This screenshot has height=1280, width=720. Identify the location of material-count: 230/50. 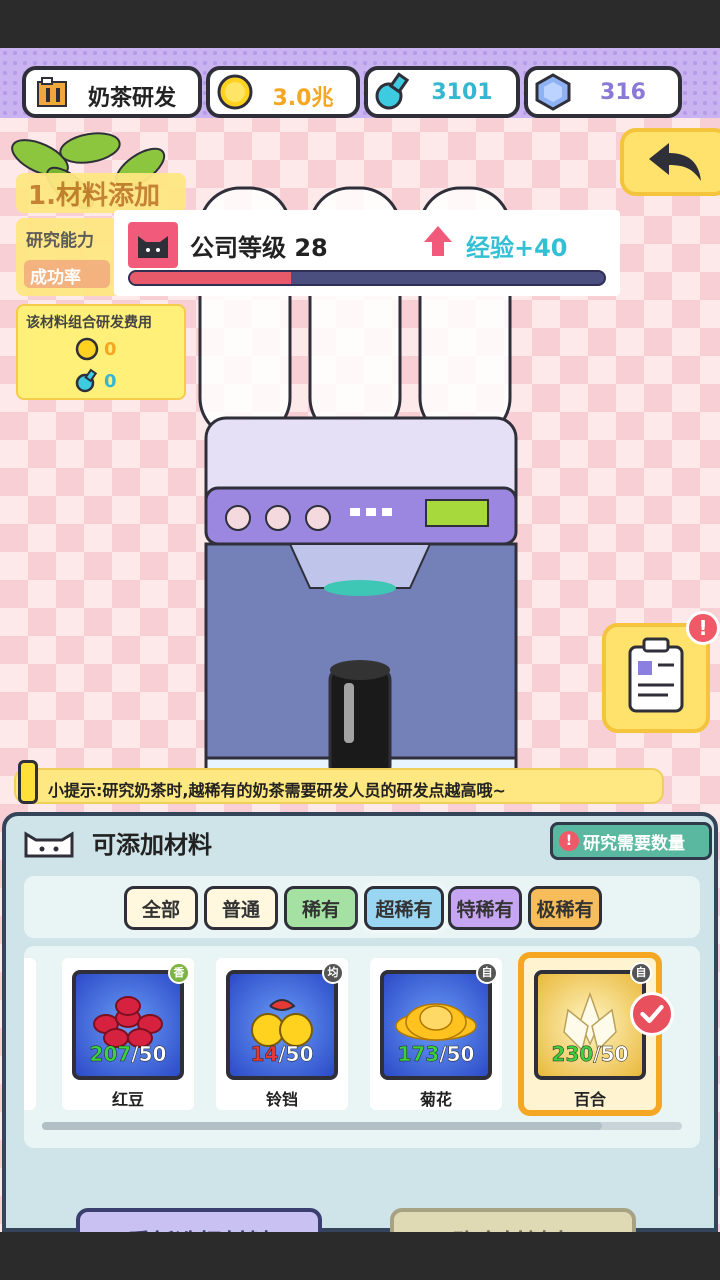
(590, 1054).